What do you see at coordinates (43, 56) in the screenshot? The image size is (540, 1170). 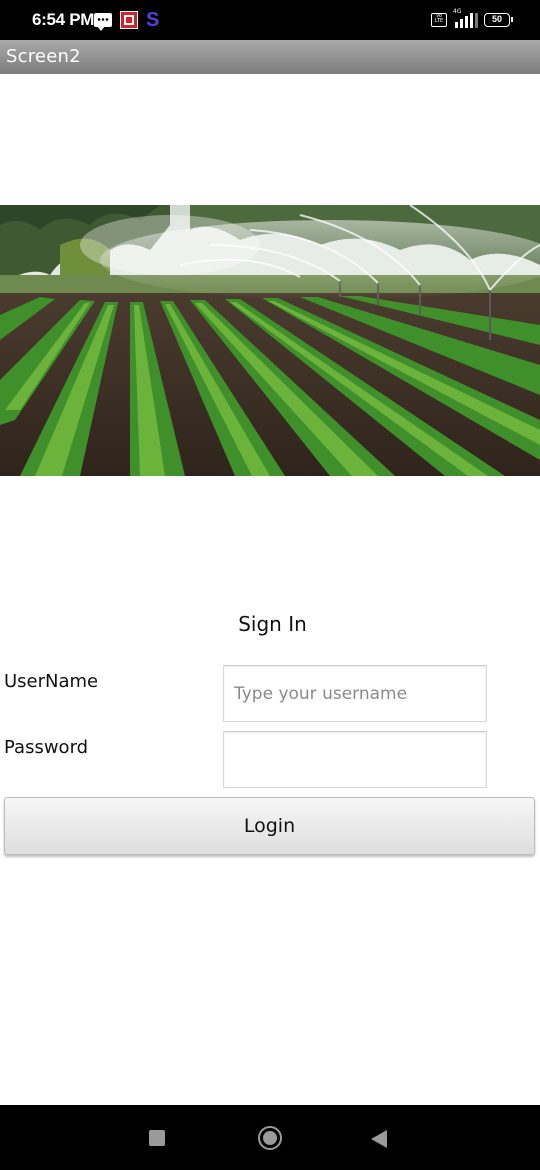 I see `app-title: Screen2` at bounding box center [43, 56].